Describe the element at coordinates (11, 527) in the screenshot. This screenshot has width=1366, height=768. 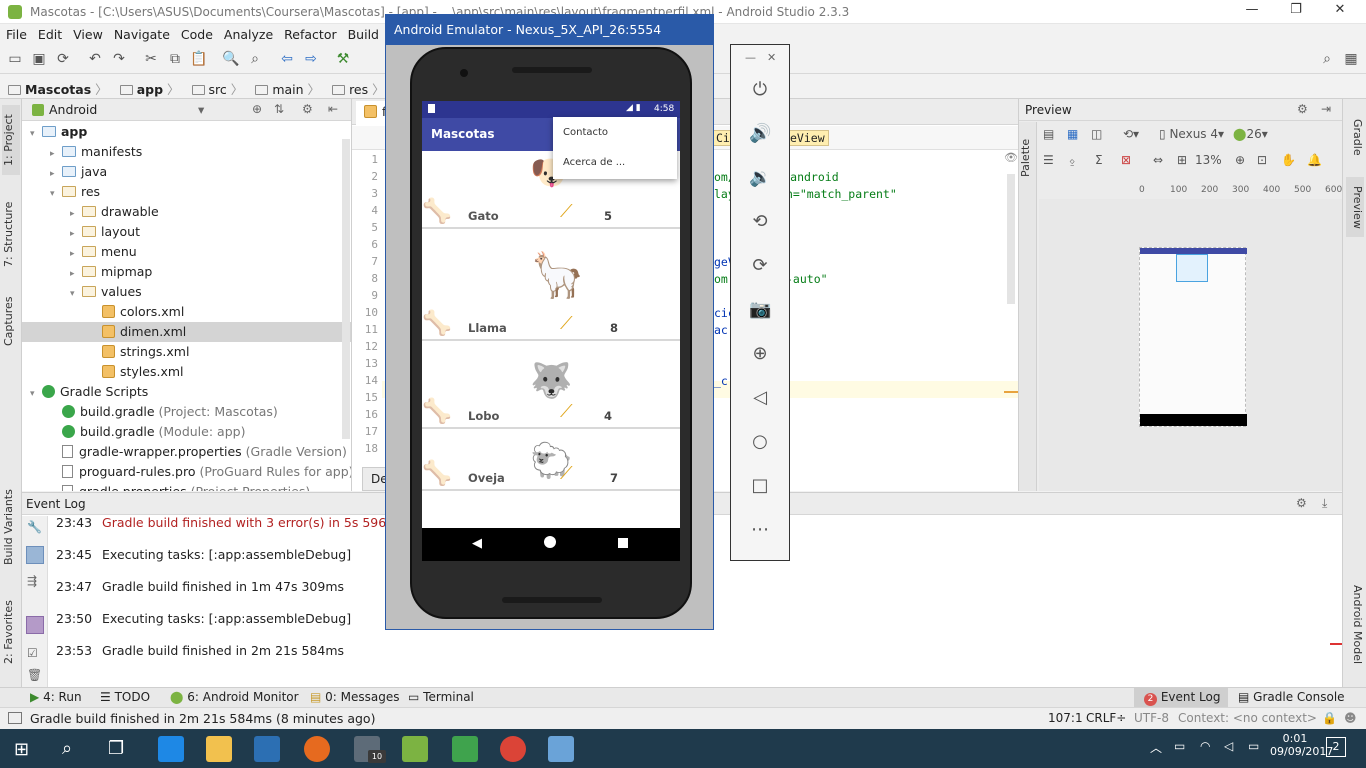
I see `tab-build-variants: Build Variants` at that location.